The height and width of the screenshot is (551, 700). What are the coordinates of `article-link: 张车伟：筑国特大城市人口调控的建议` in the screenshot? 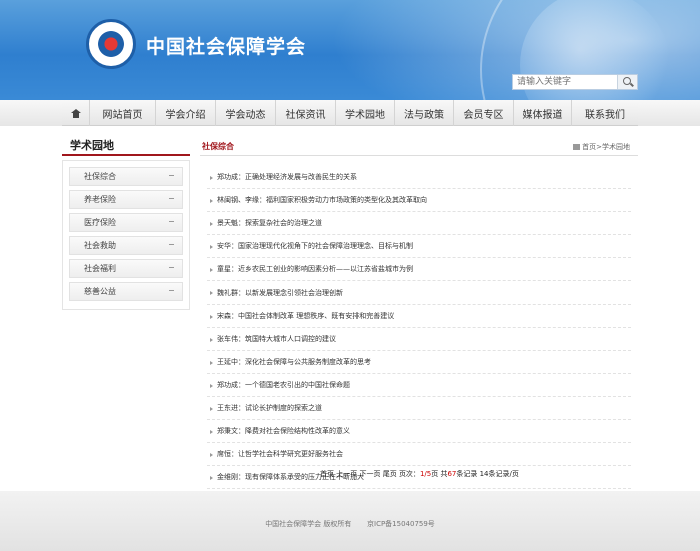 It's located at (419, 339).